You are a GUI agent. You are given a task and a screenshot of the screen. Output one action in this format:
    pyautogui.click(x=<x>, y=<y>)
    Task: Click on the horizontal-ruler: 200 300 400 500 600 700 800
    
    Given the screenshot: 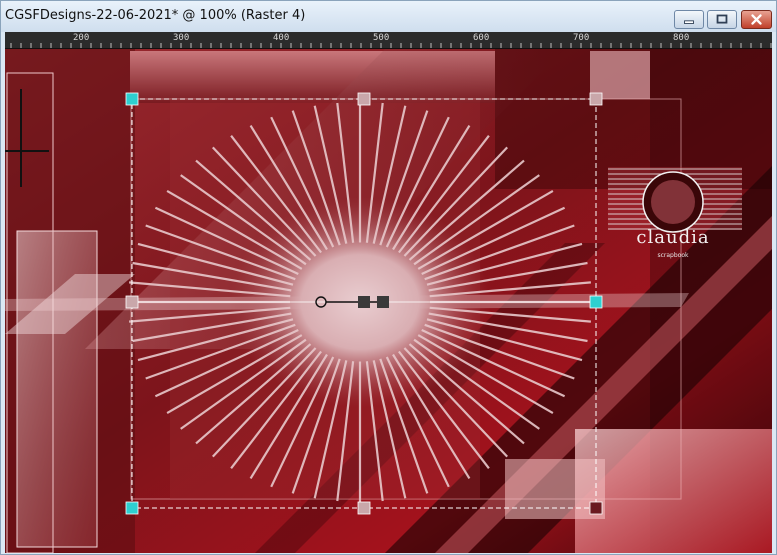 What is the action you would take?
    pyautogui.click(x=388, y=40)
    